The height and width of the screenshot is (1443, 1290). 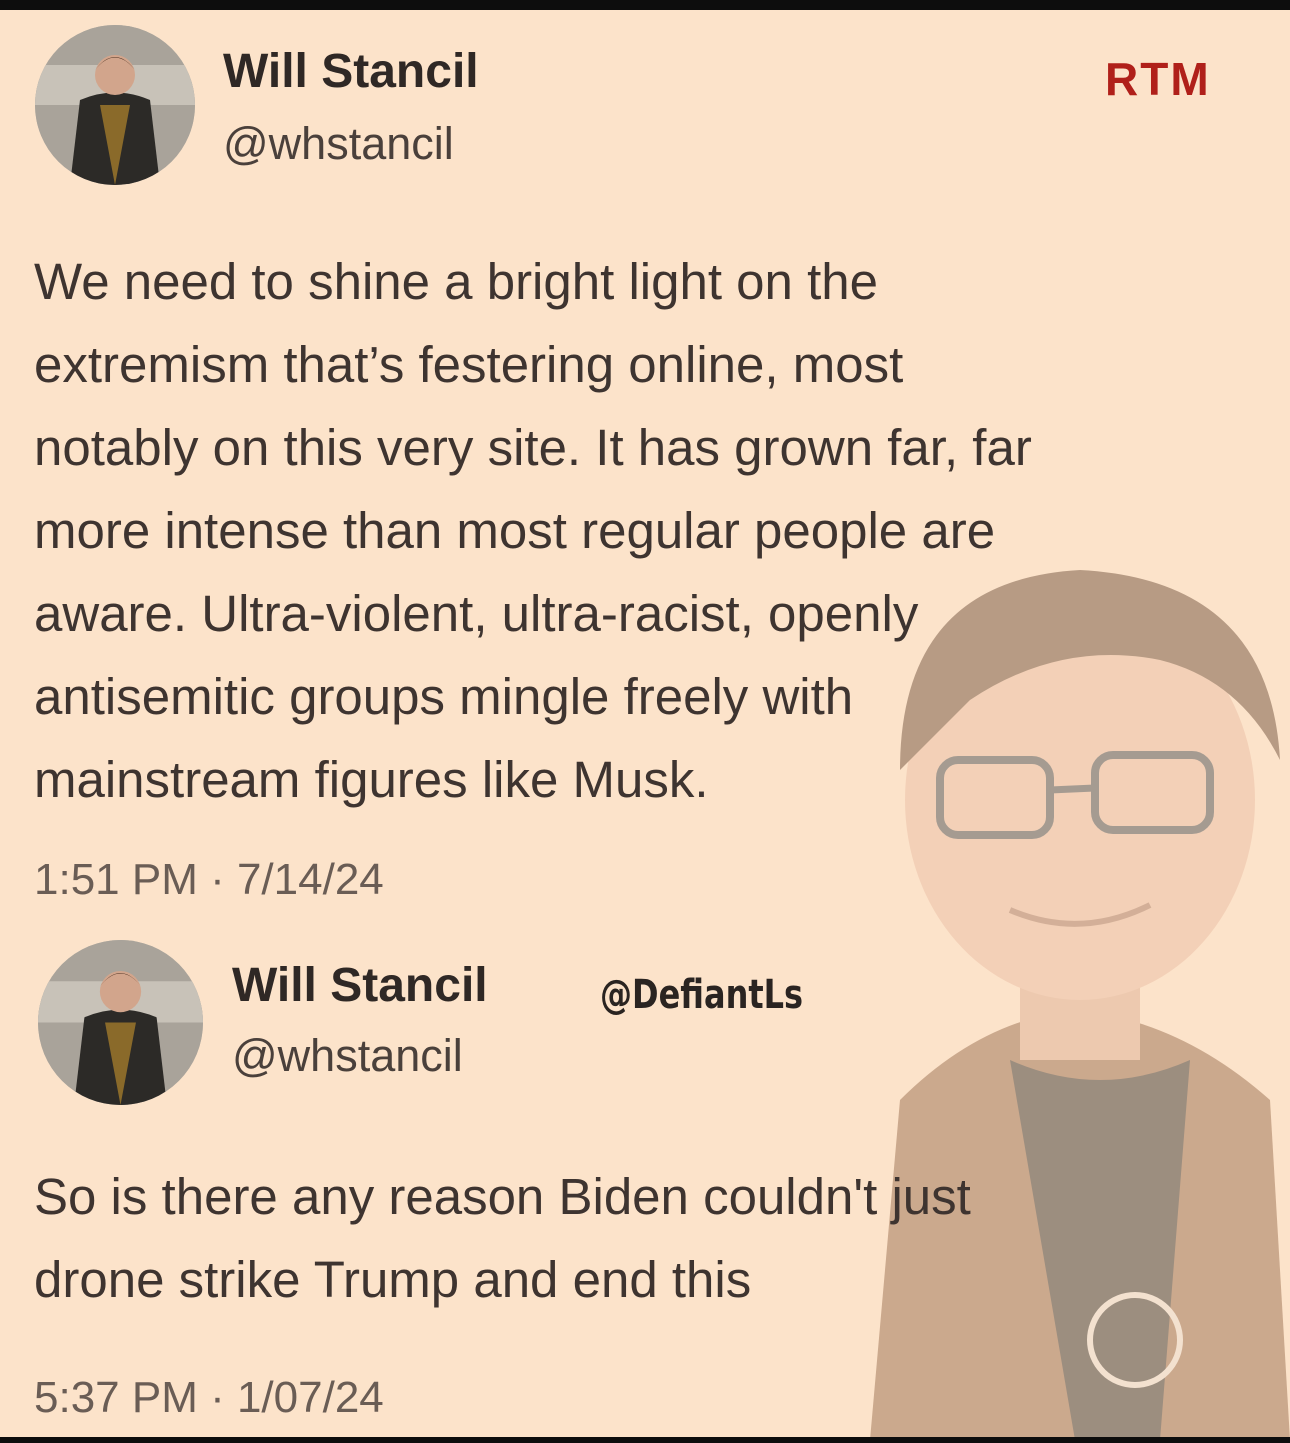 I want to click on bottom-border, so click(x=645, y=1440).